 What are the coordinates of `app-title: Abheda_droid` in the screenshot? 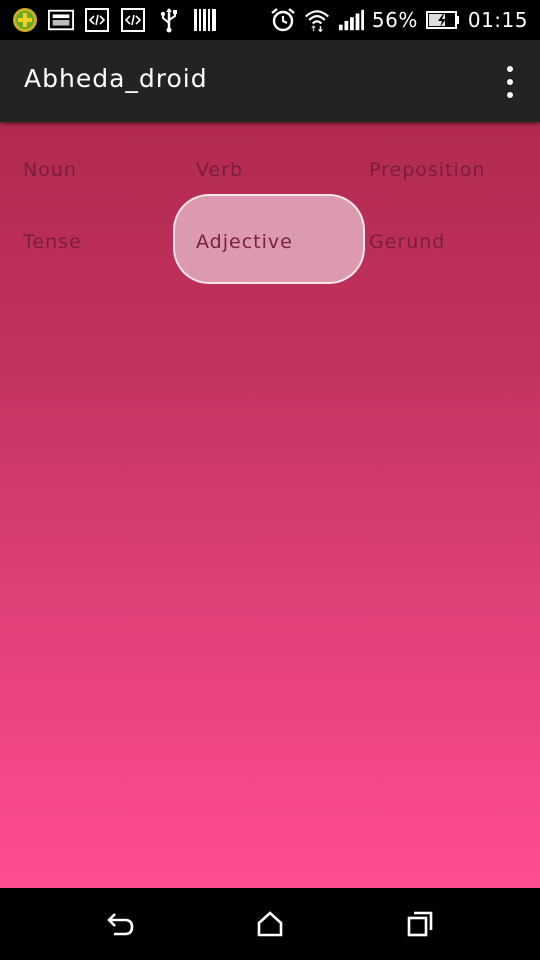 It's located at (116, 78).